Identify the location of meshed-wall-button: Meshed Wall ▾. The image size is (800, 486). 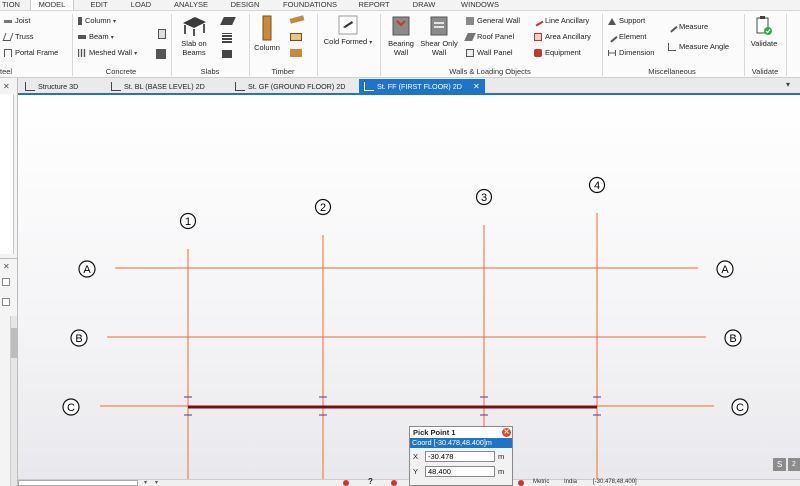
(107, 53).